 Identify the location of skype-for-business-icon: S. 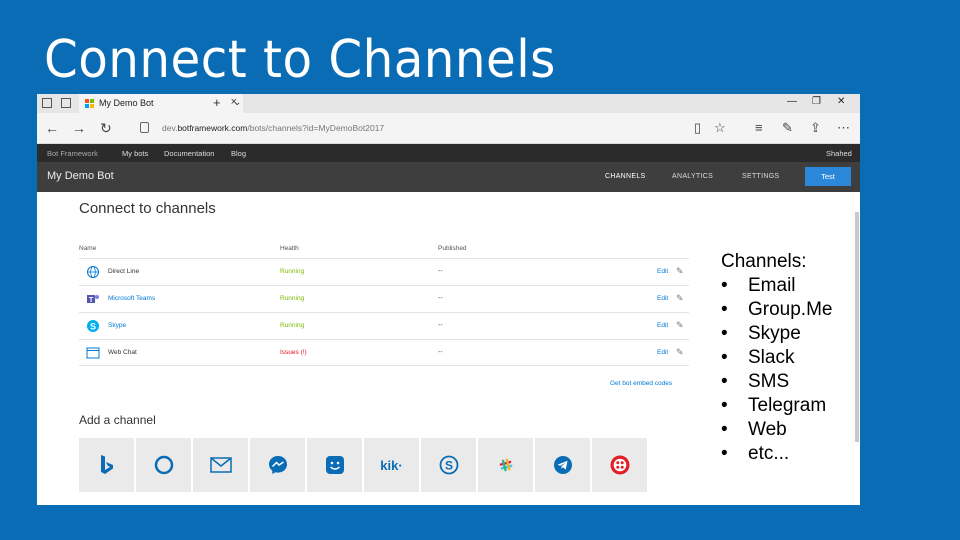
(448, 465).